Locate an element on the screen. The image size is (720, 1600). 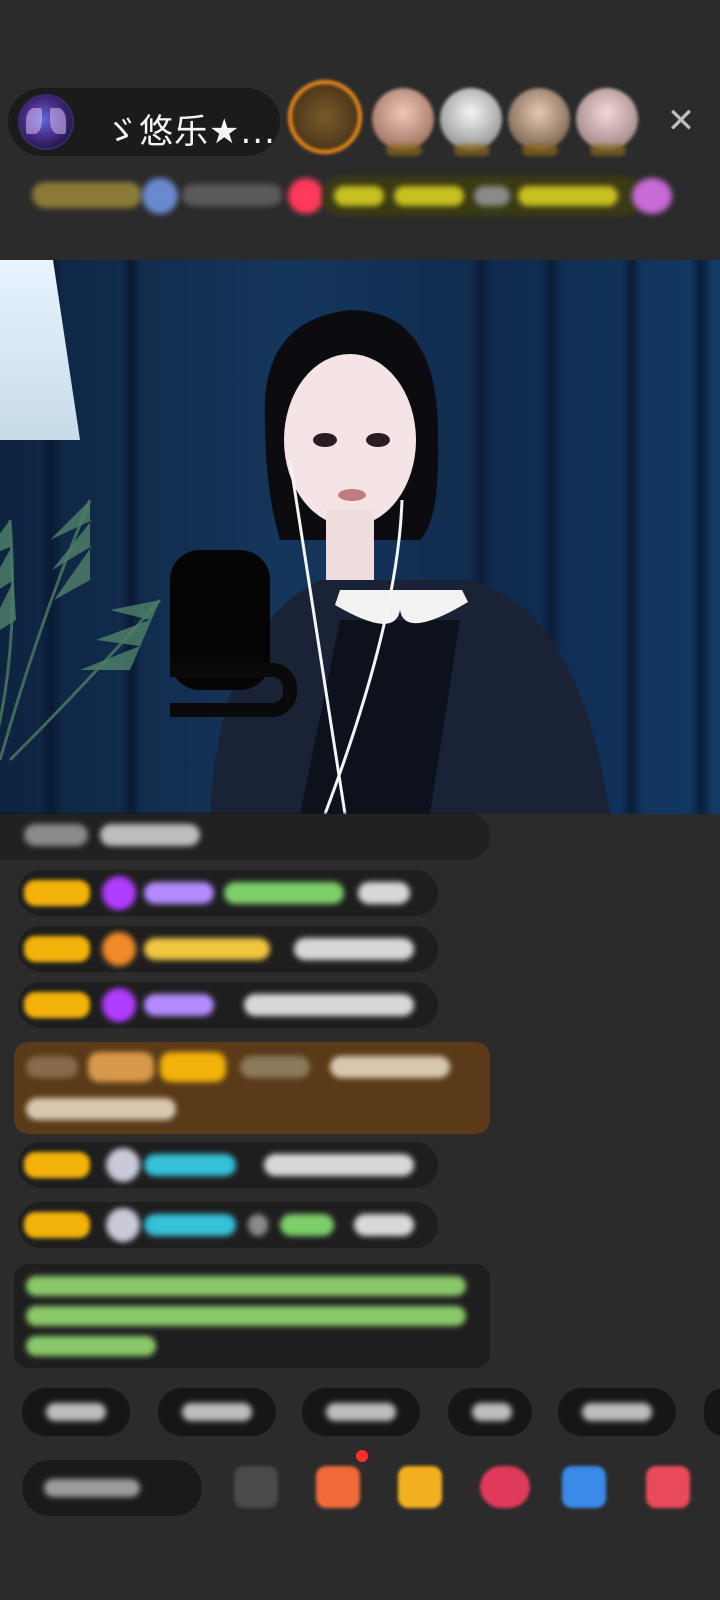
more-icon is located at coordinates (505, 1487).